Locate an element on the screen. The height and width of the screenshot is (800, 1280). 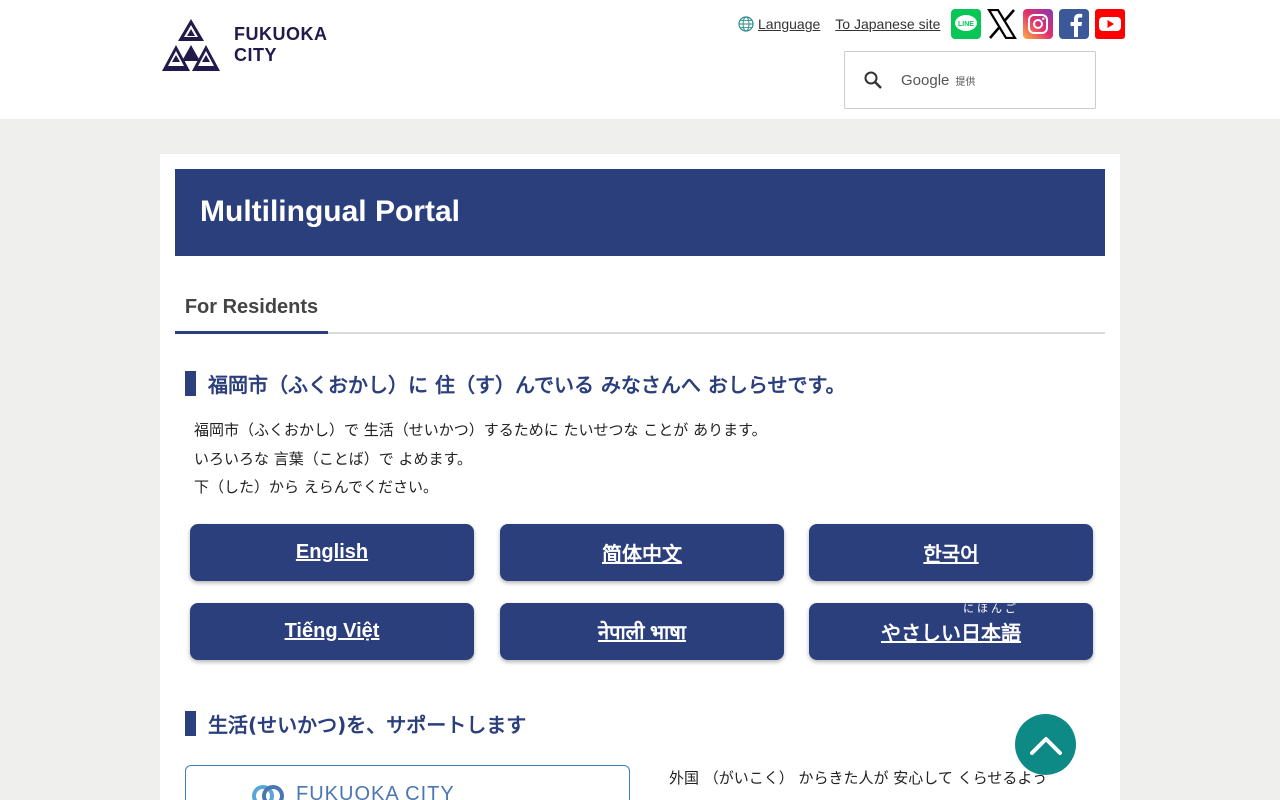
japanese-site-link: To Japanese site is located at coordinates (887, 24).